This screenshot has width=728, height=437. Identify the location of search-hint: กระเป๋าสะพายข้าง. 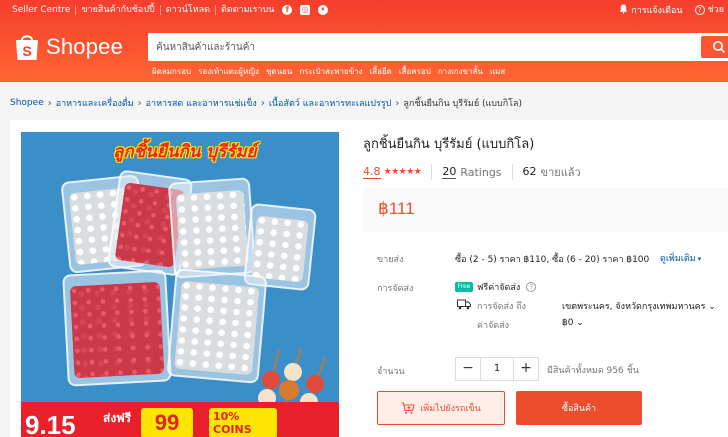
(330, 71).